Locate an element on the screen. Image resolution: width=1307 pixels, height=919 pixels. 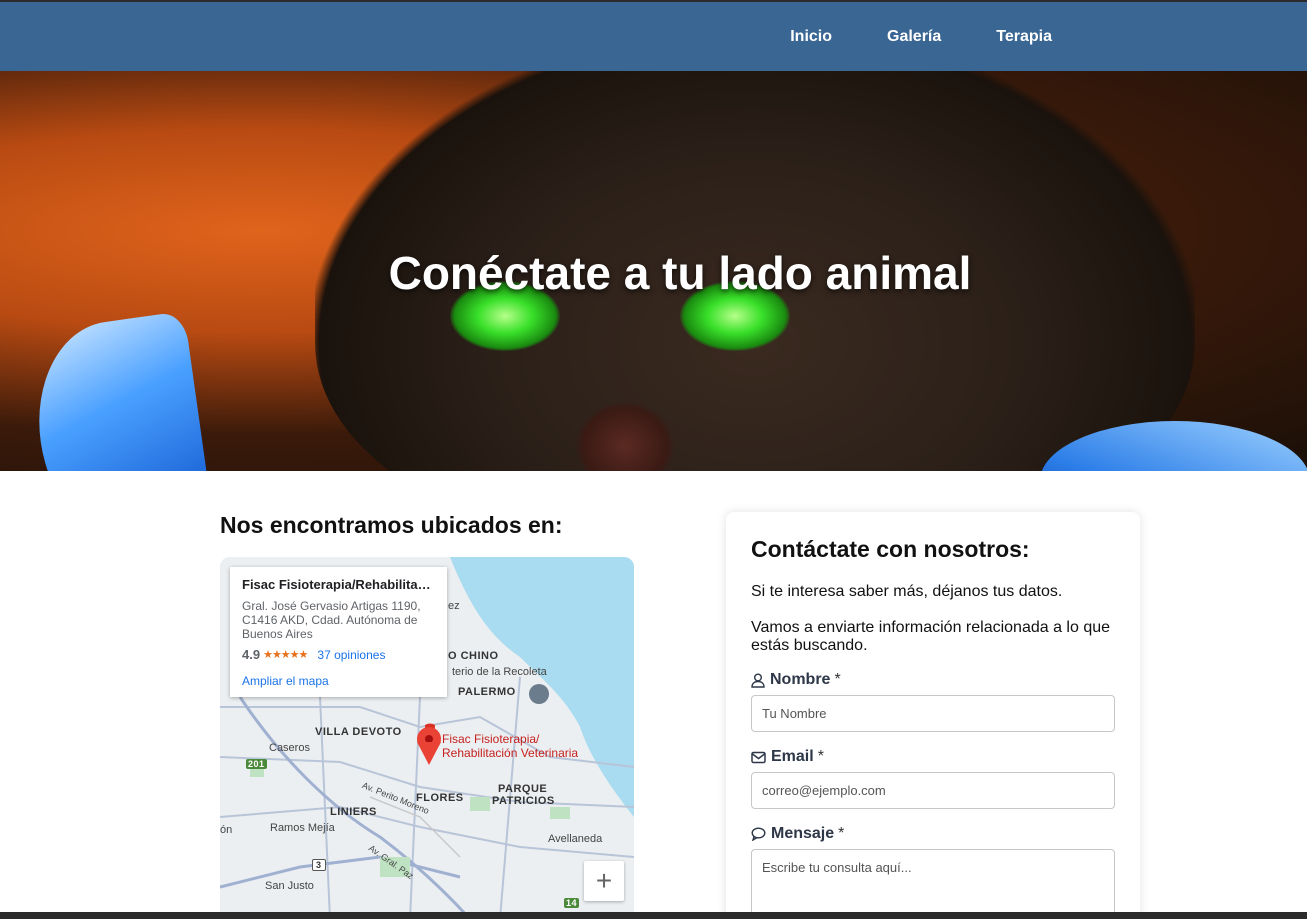
map-label-patricios: PATRICIOS is located at coordinates (523, 801).